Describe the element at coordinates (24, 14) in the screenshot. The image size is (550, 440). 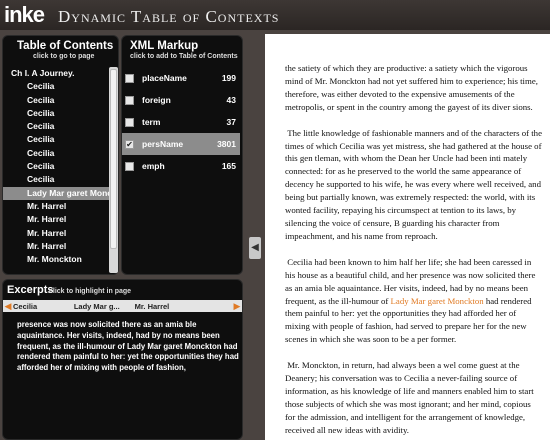
I see `inke-logo: inke` at that location.